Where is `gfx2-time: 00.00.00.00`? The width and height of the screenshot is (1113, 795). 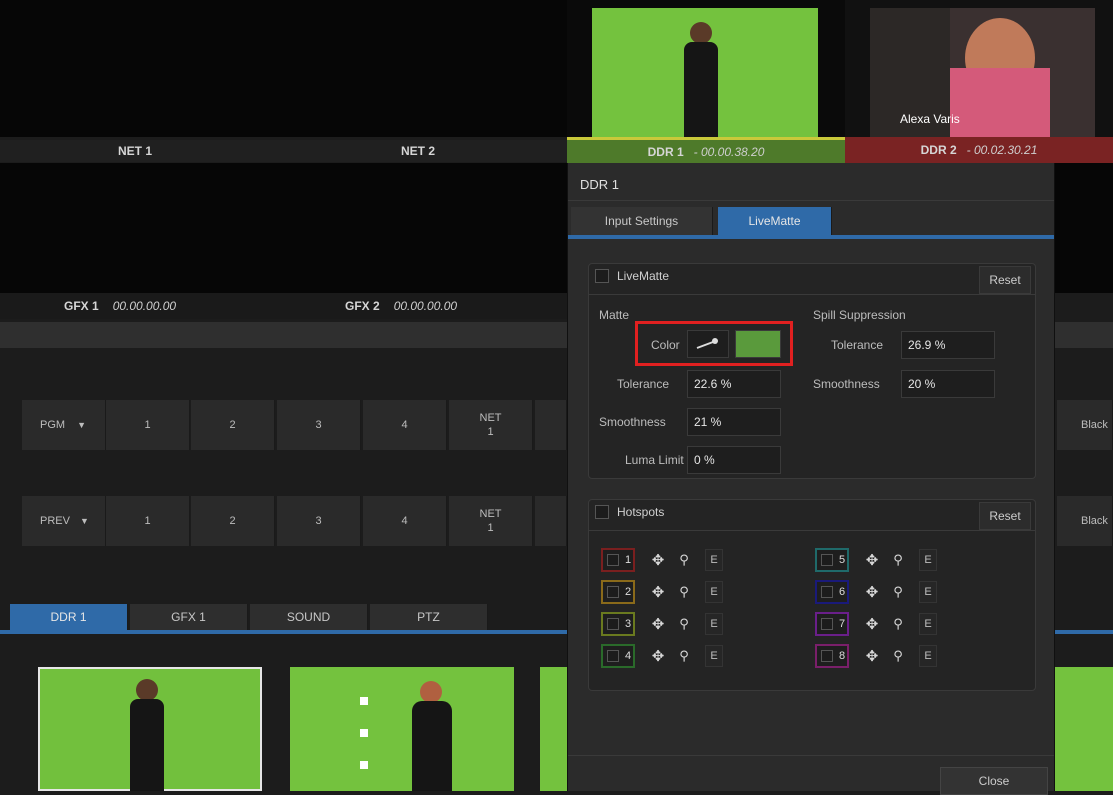 gfx2-time: 00.00.00.00 is located at coordinates (425, 306).